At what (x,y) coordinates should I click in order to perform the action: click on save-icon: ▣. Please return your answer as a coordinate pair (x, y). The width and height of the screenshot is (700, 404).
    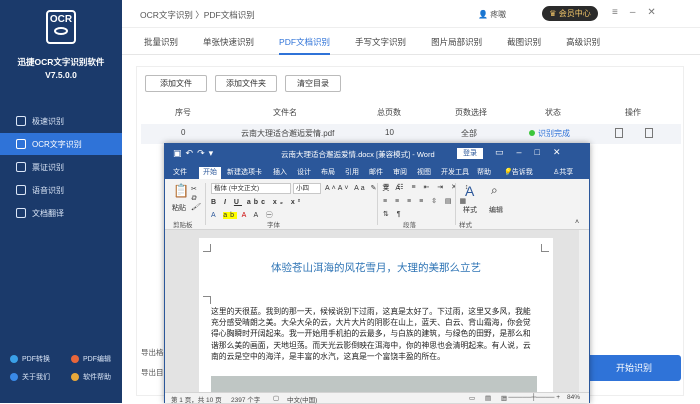
    Looking at the image, I should click on (179, 153).